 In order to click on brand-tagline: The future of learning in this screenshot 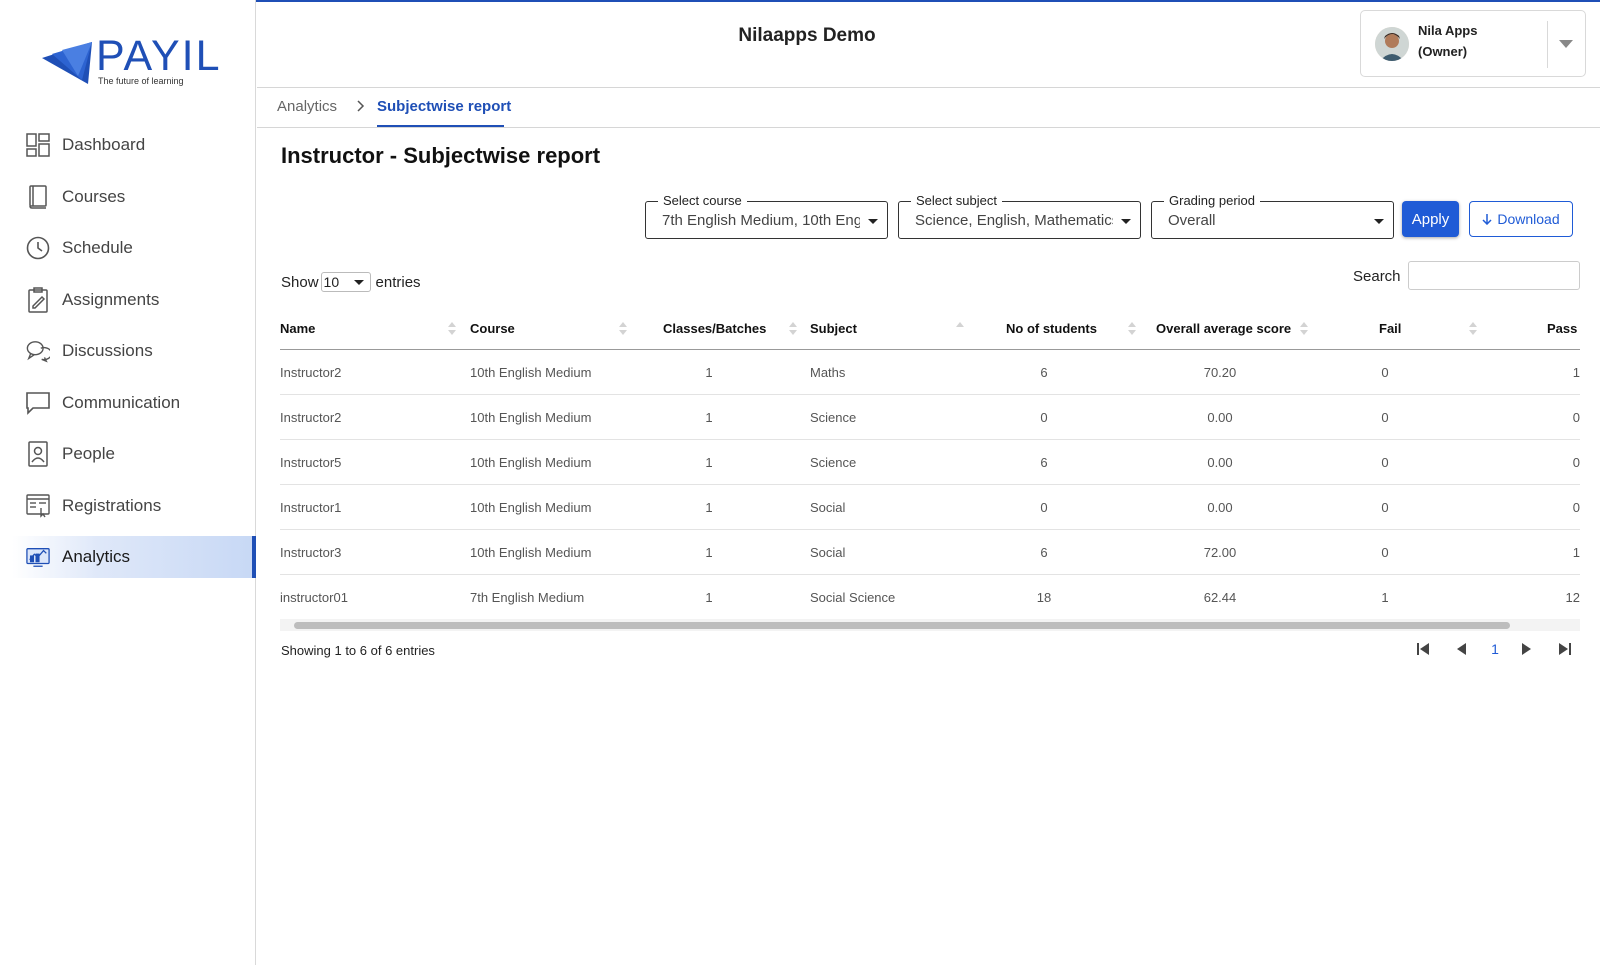, I will do `click(141, 81)`.